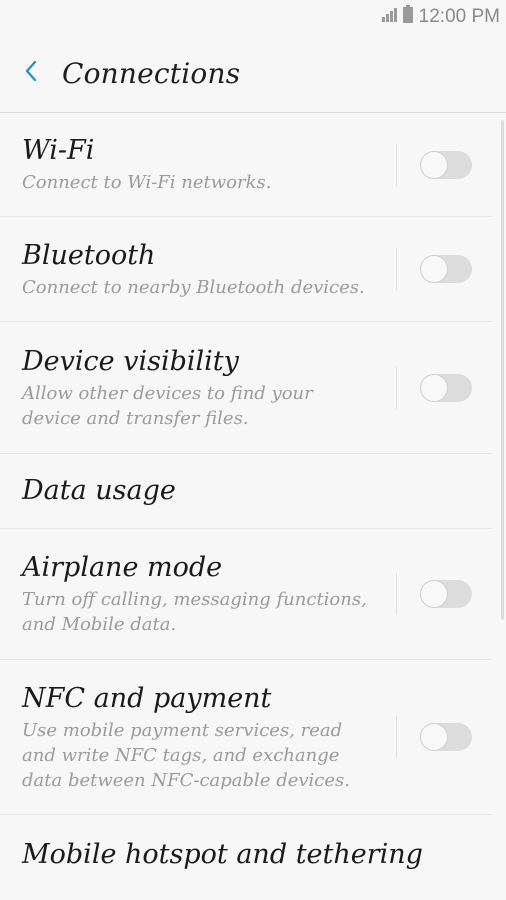 This screenshot has width=506, height=900. I want to click on signal-icon, so click(390, 17).